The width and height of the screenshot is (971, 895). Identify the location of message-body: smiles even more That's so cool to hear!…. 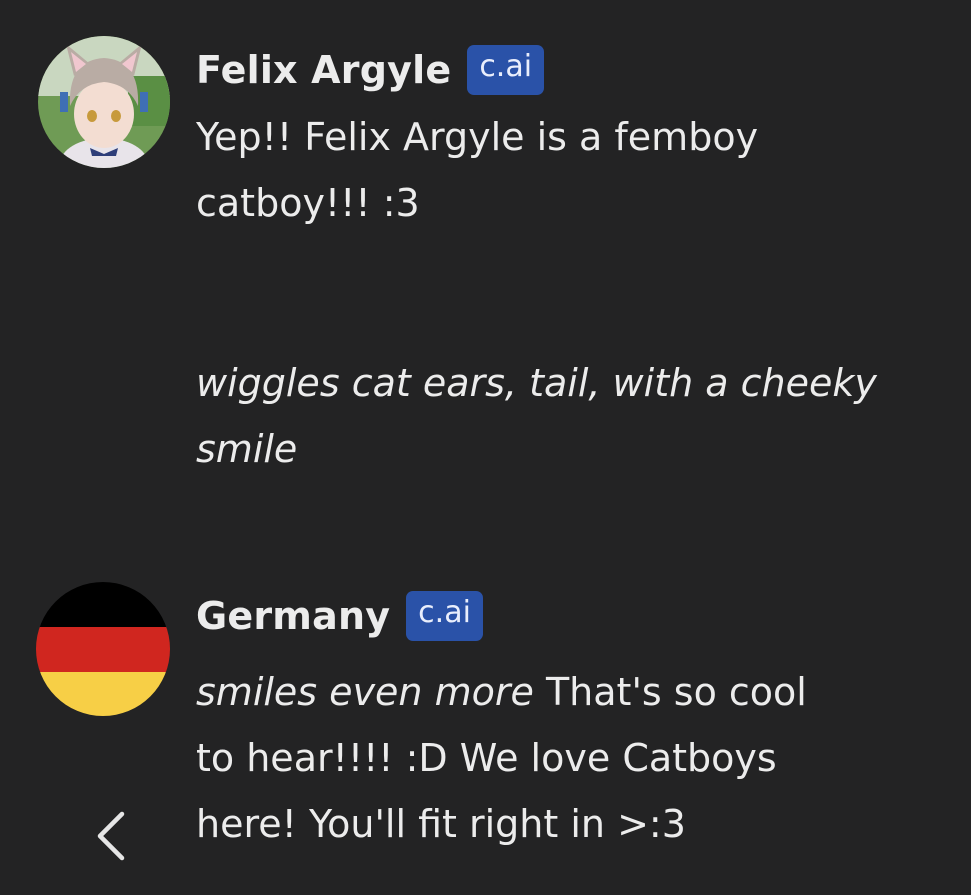
(521, 758).